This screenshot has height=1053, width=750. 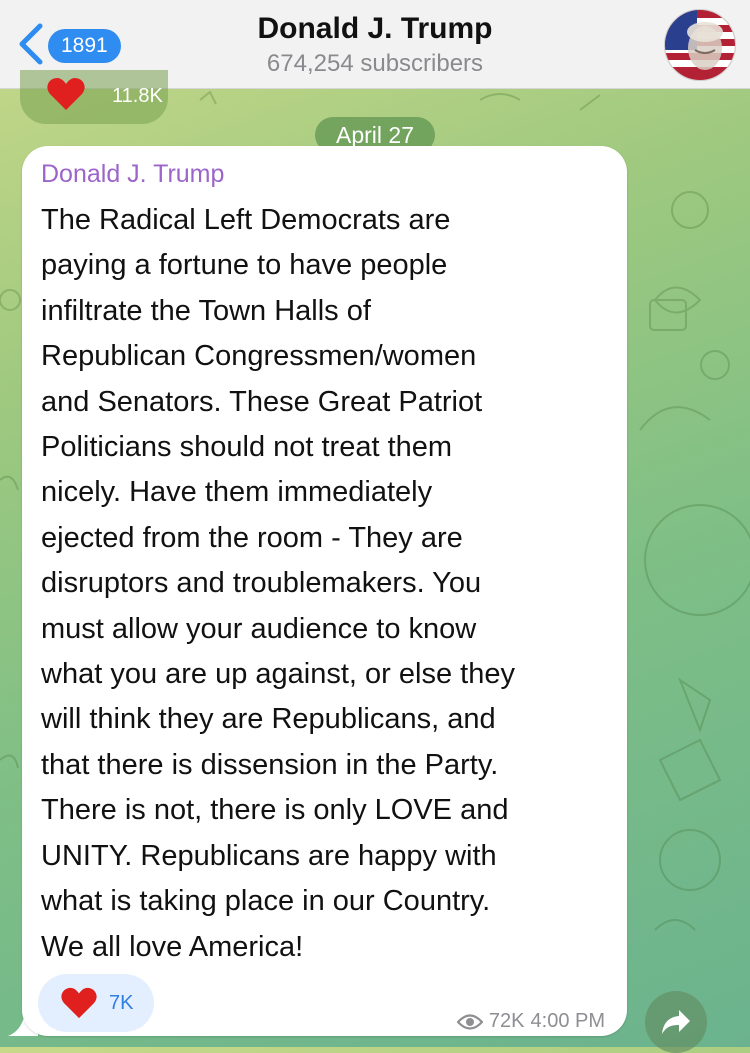 What do you see at coordinates (270, 764) in the screenshot?
I see `message-line: that there is dissension in the Party.` at bounding box center [270, 764].